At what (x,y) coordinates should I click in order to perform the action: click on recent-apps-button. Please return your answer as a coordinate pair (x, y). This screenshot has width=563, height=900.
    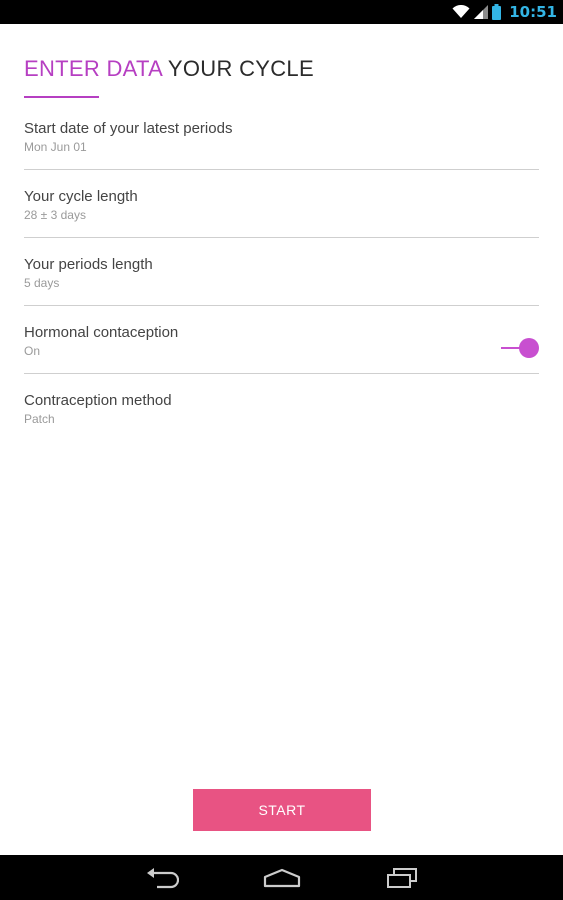
    Looking at the image, I should click on (402, 878).